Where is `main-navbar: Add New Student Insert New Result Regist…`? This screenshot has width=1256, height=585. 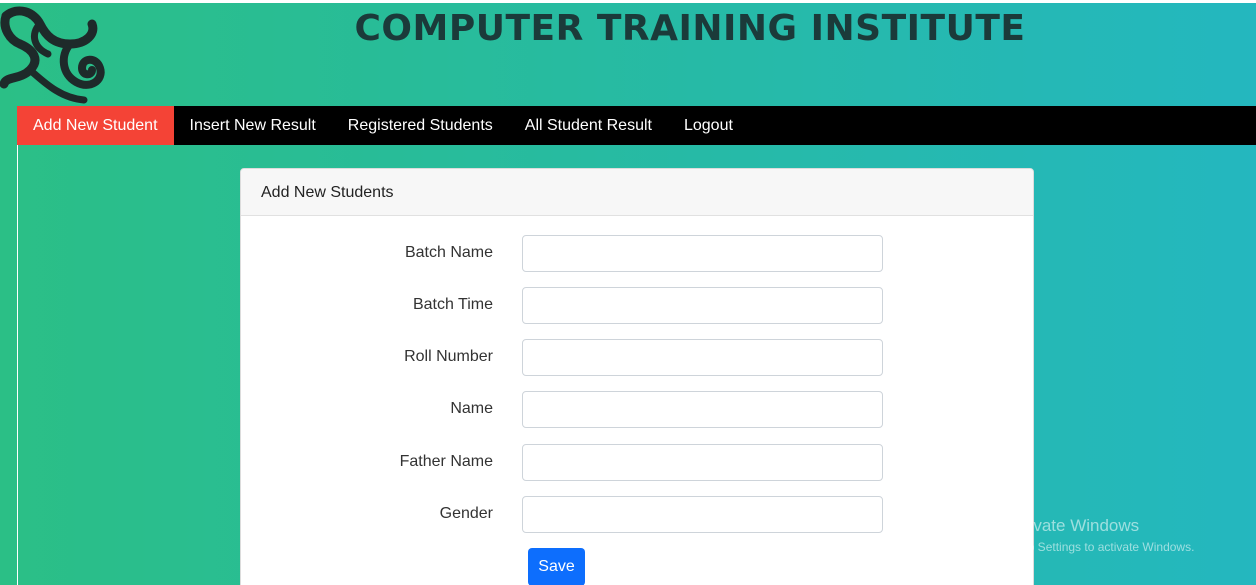 main-navbar: Add New Student Insert New Result Regist… is located at coordinates (636, 125).